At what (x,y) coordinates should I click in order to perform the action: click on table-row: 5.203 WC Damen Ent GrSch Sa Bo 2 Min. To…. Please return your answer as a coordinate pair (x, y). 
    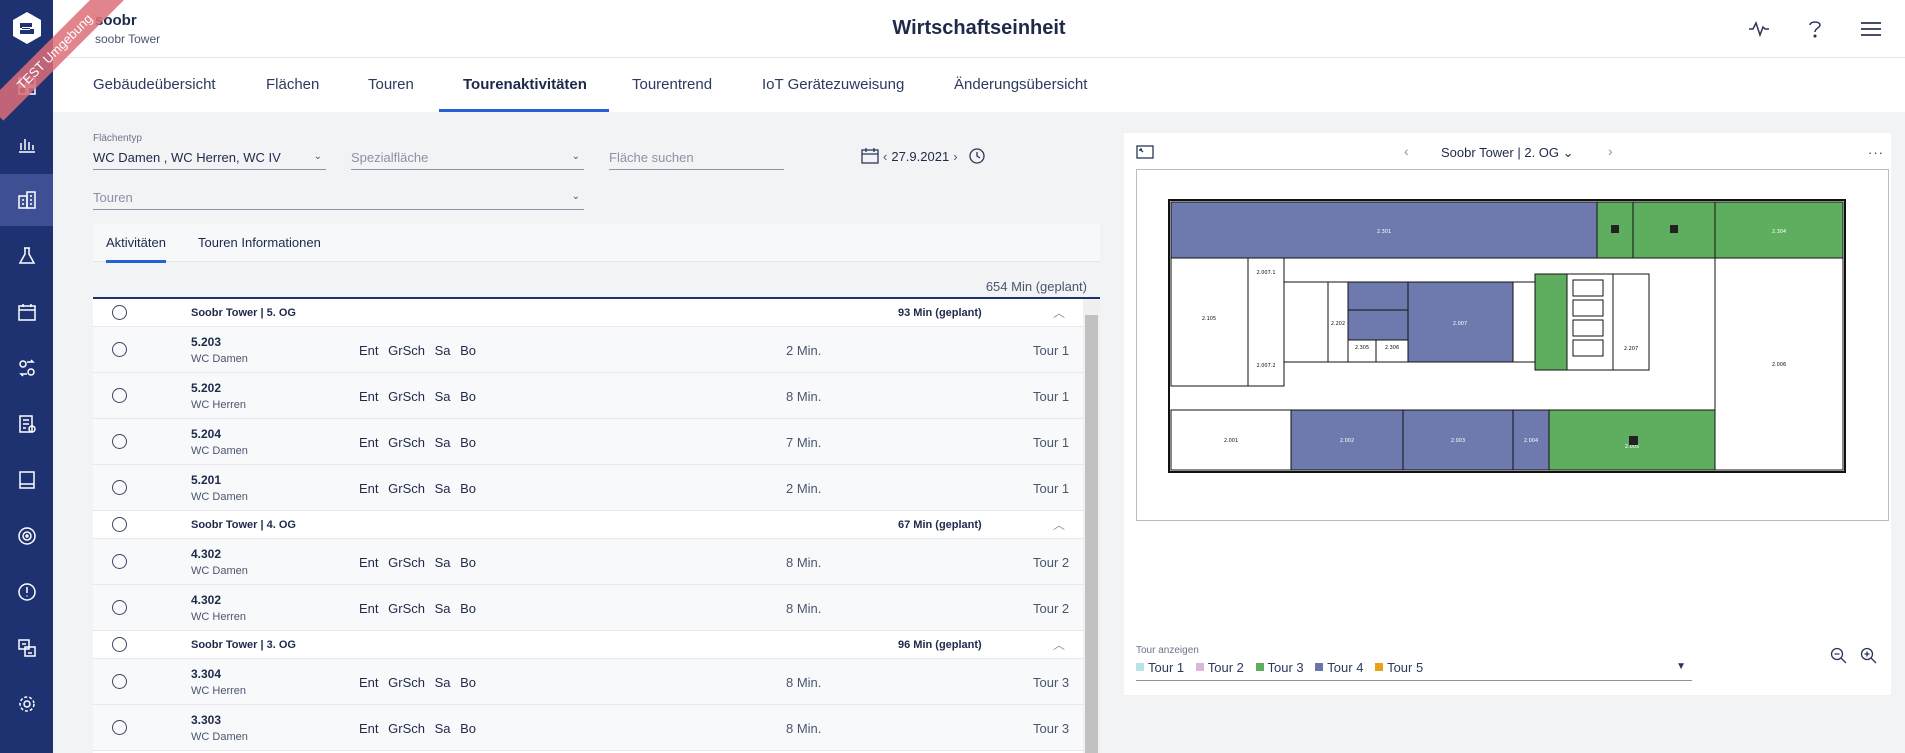
    Looking at the image, I should click on (588, 350).